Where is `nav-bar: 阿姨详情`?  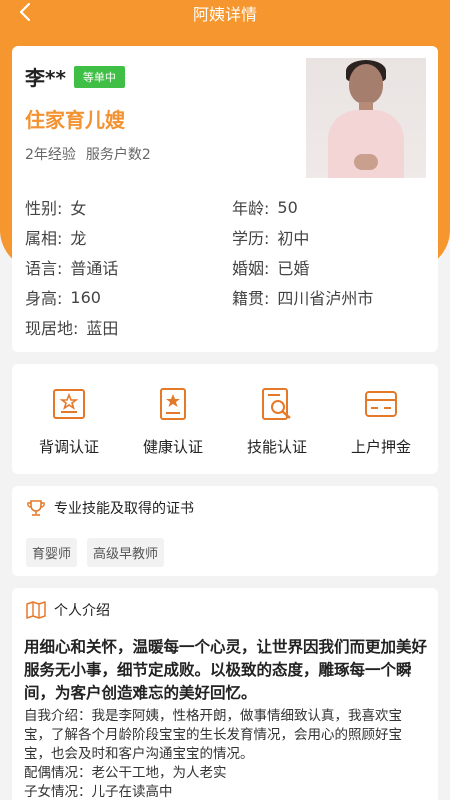
nav-bar: 阿姨详情 is located at coordinates (225, 13).